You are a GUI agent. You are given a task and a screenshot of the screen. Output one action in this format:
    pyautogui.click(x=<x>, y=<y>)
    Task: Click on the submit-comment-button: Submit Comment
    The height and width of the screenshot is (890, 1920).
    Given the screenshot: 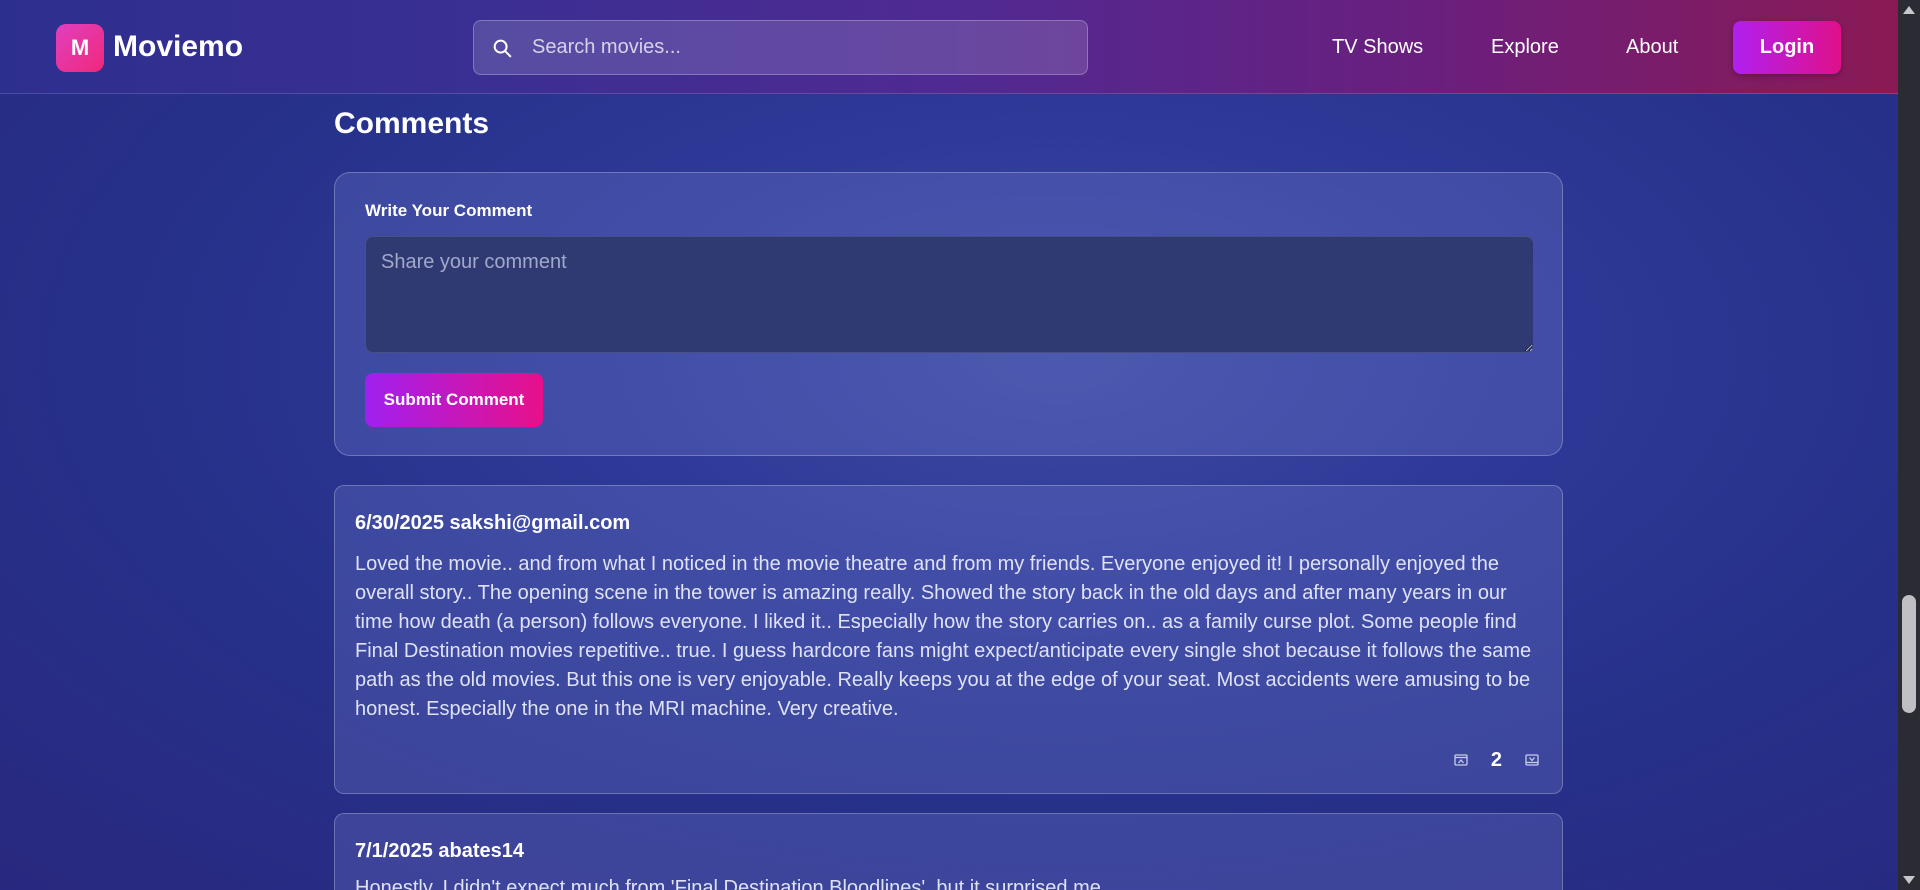 What is the action you would take?
    pyautogui.click(x=454, y=400)
    